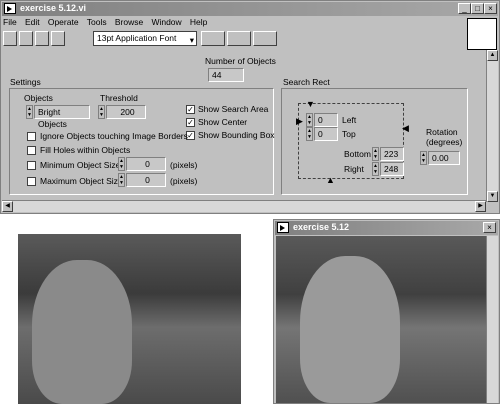 This screenshot has width=500, height=404. I want to click on vertical-scrollbar: ▲ ▼, so click(492, 126).